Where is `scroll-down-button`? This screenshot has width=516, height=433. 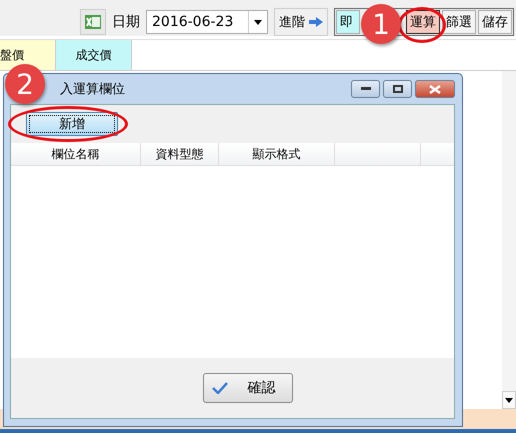 scroll-down-button is located at coordinates (509, 400).